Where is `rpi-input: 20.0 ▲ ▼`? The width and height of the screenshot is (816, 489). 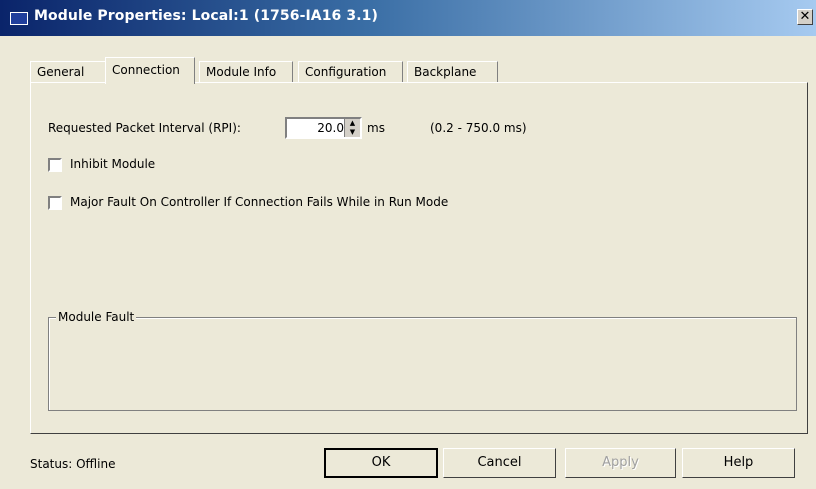 rpi-input: 20.0 ▲ ▼ is located at coordinates (323, 128).